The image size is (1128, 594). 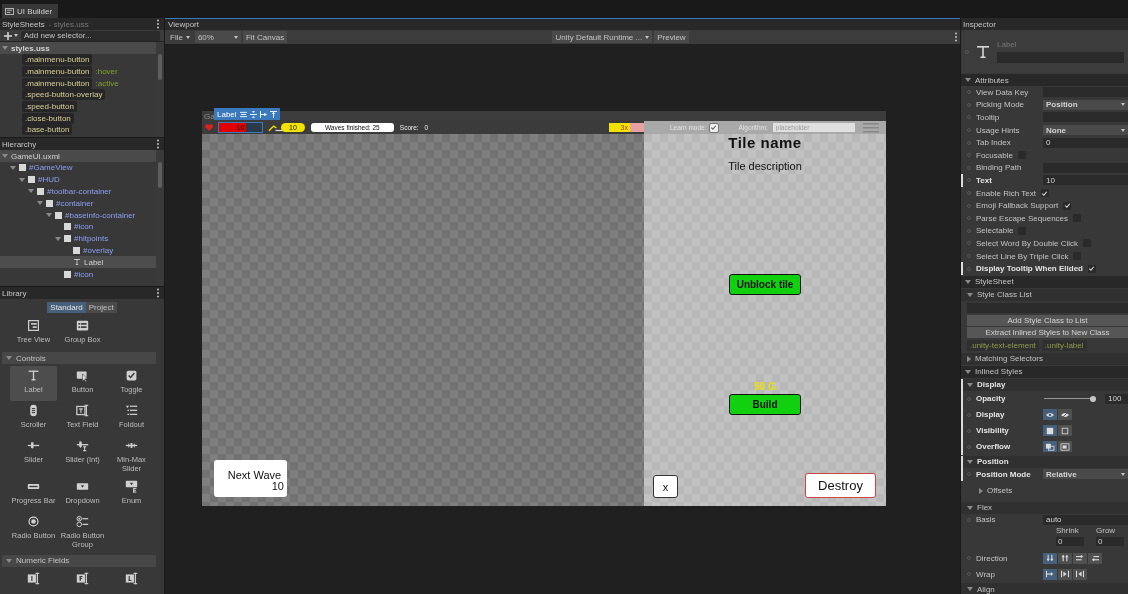 I want to click on stylesheet-item: styles.uss, so click(x=78, y=48).